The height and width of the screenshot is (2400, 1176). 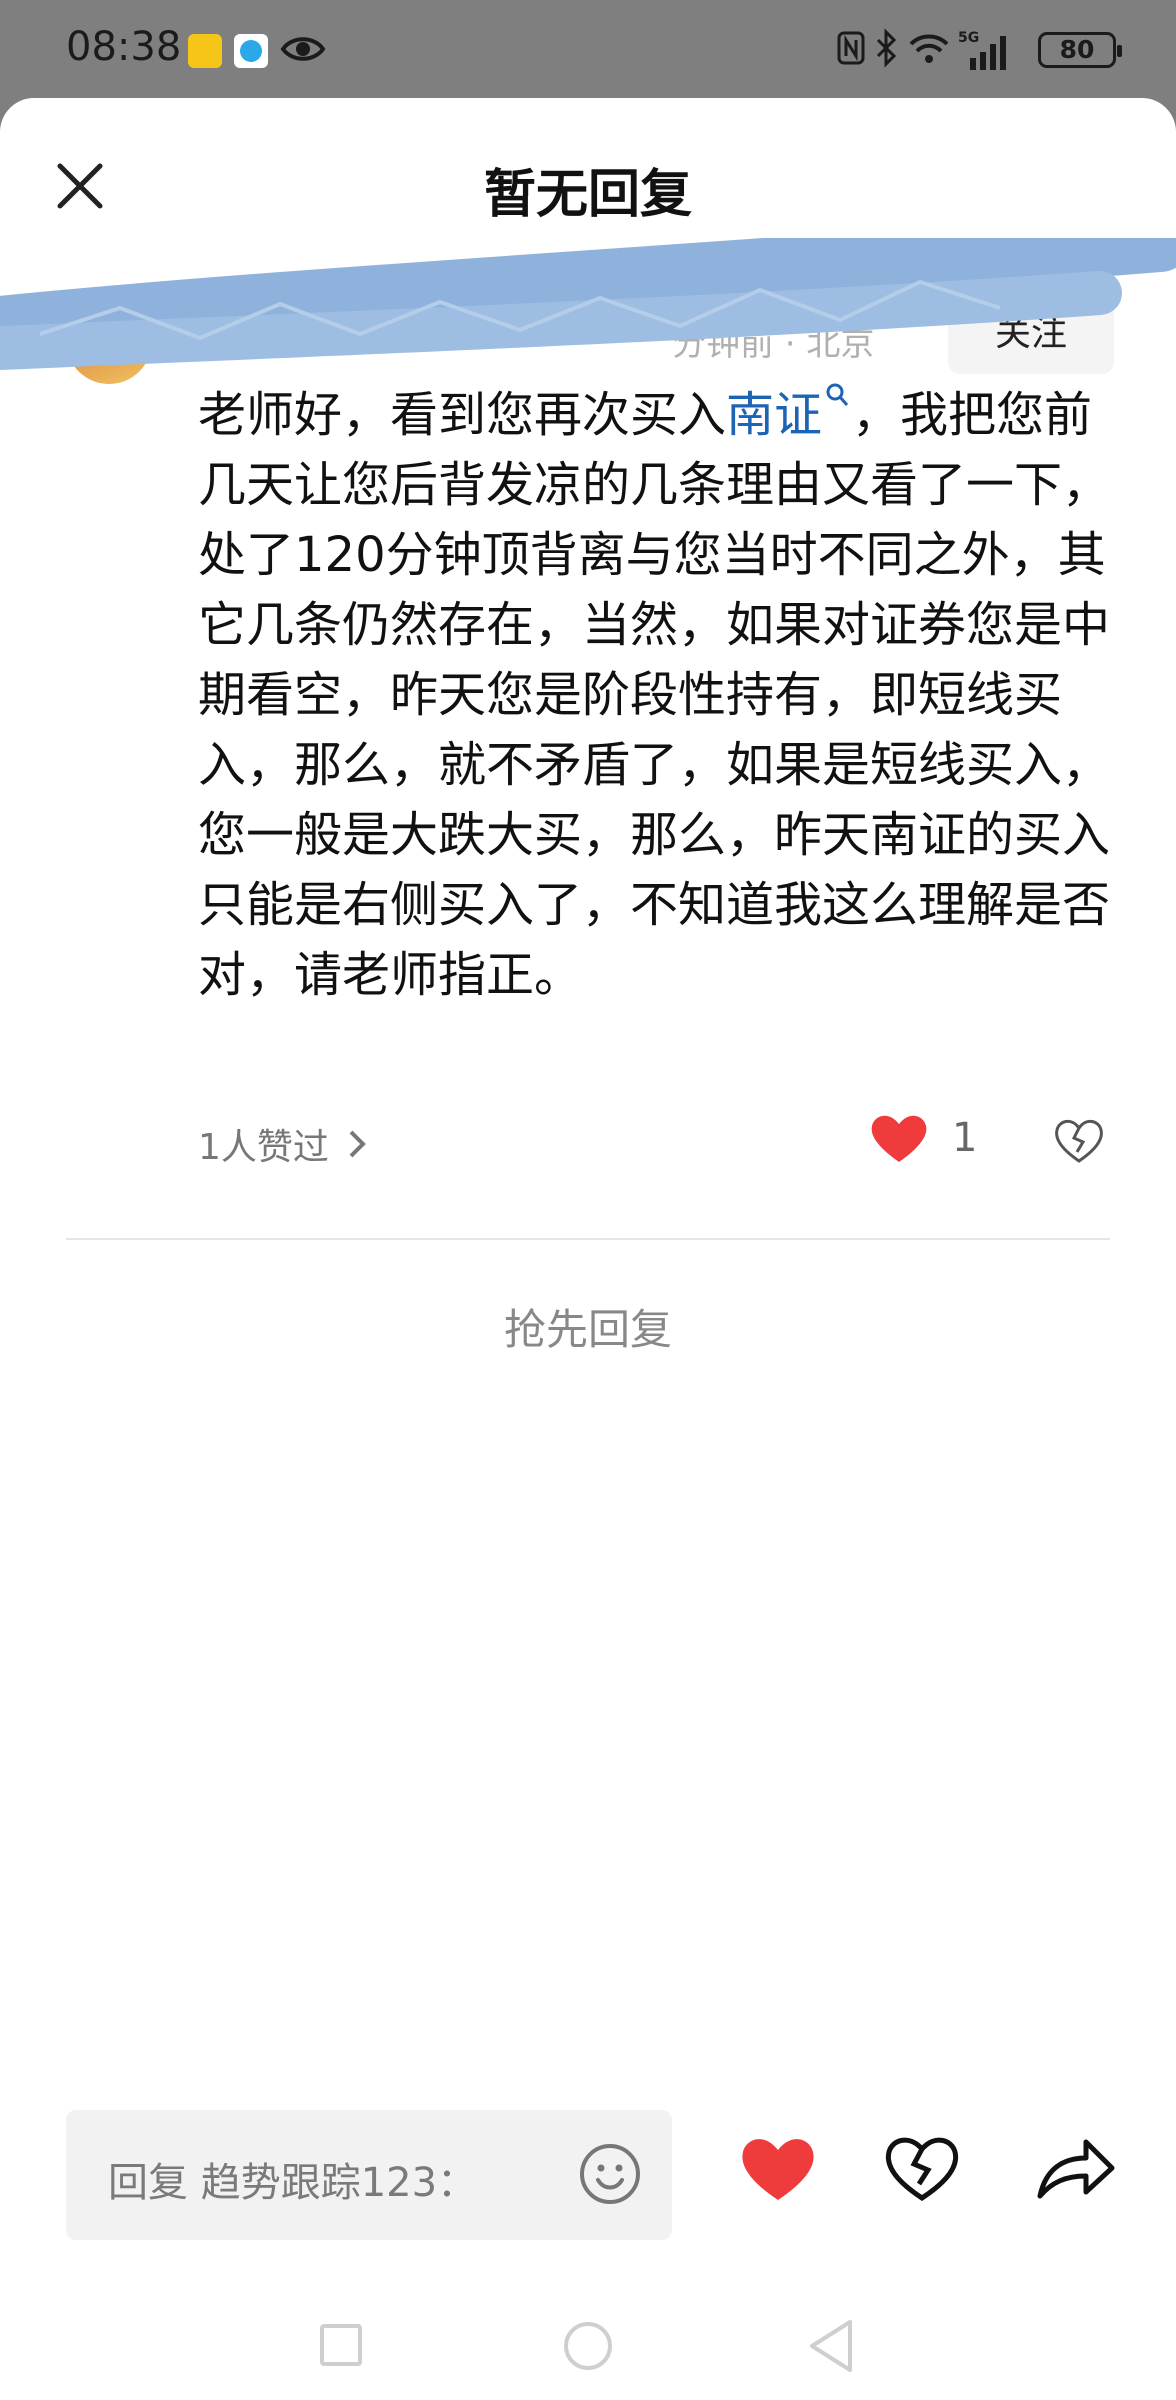 What do you see at coordinates (205, 51) in the screenshot?
I see `meituan-app-icon` at bounding box center [205, 51].